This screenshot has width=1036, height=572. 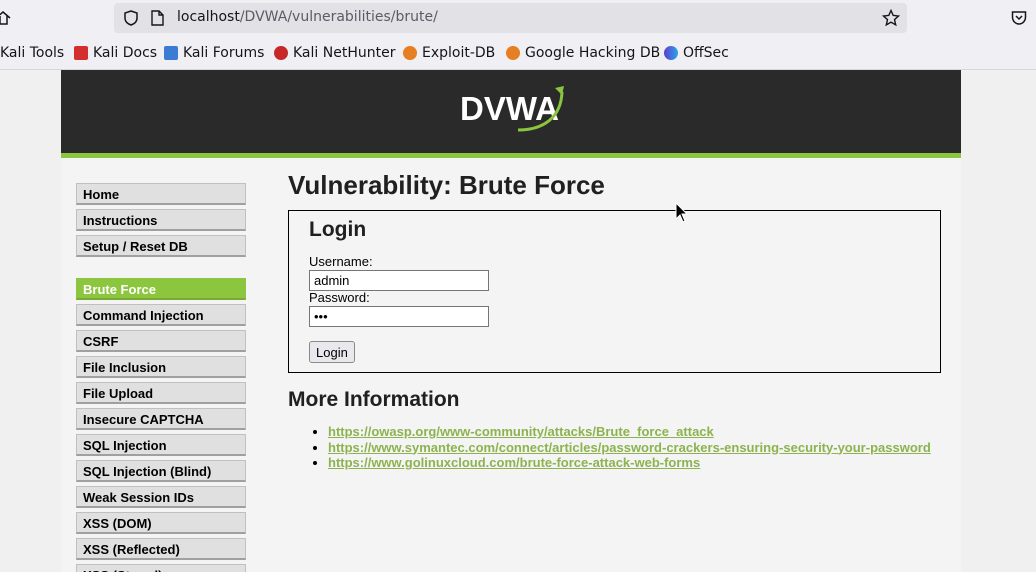 I want to click on login-heading: Login, so click(x=338, y=229).